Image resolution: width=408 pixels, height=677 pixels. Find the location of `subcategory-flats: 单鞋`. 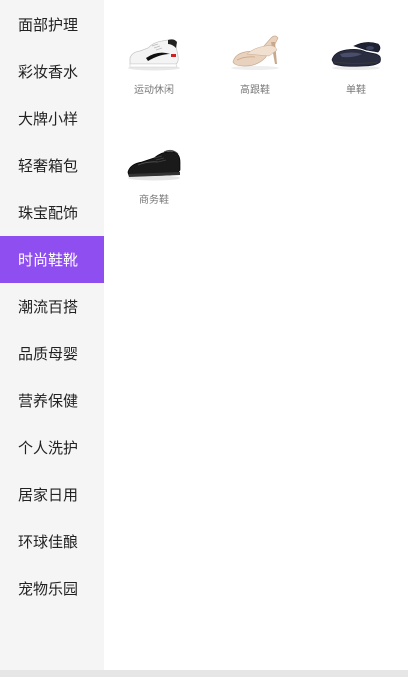

subcategory-flats: 单鞋 is located at coordinates (356, 79).